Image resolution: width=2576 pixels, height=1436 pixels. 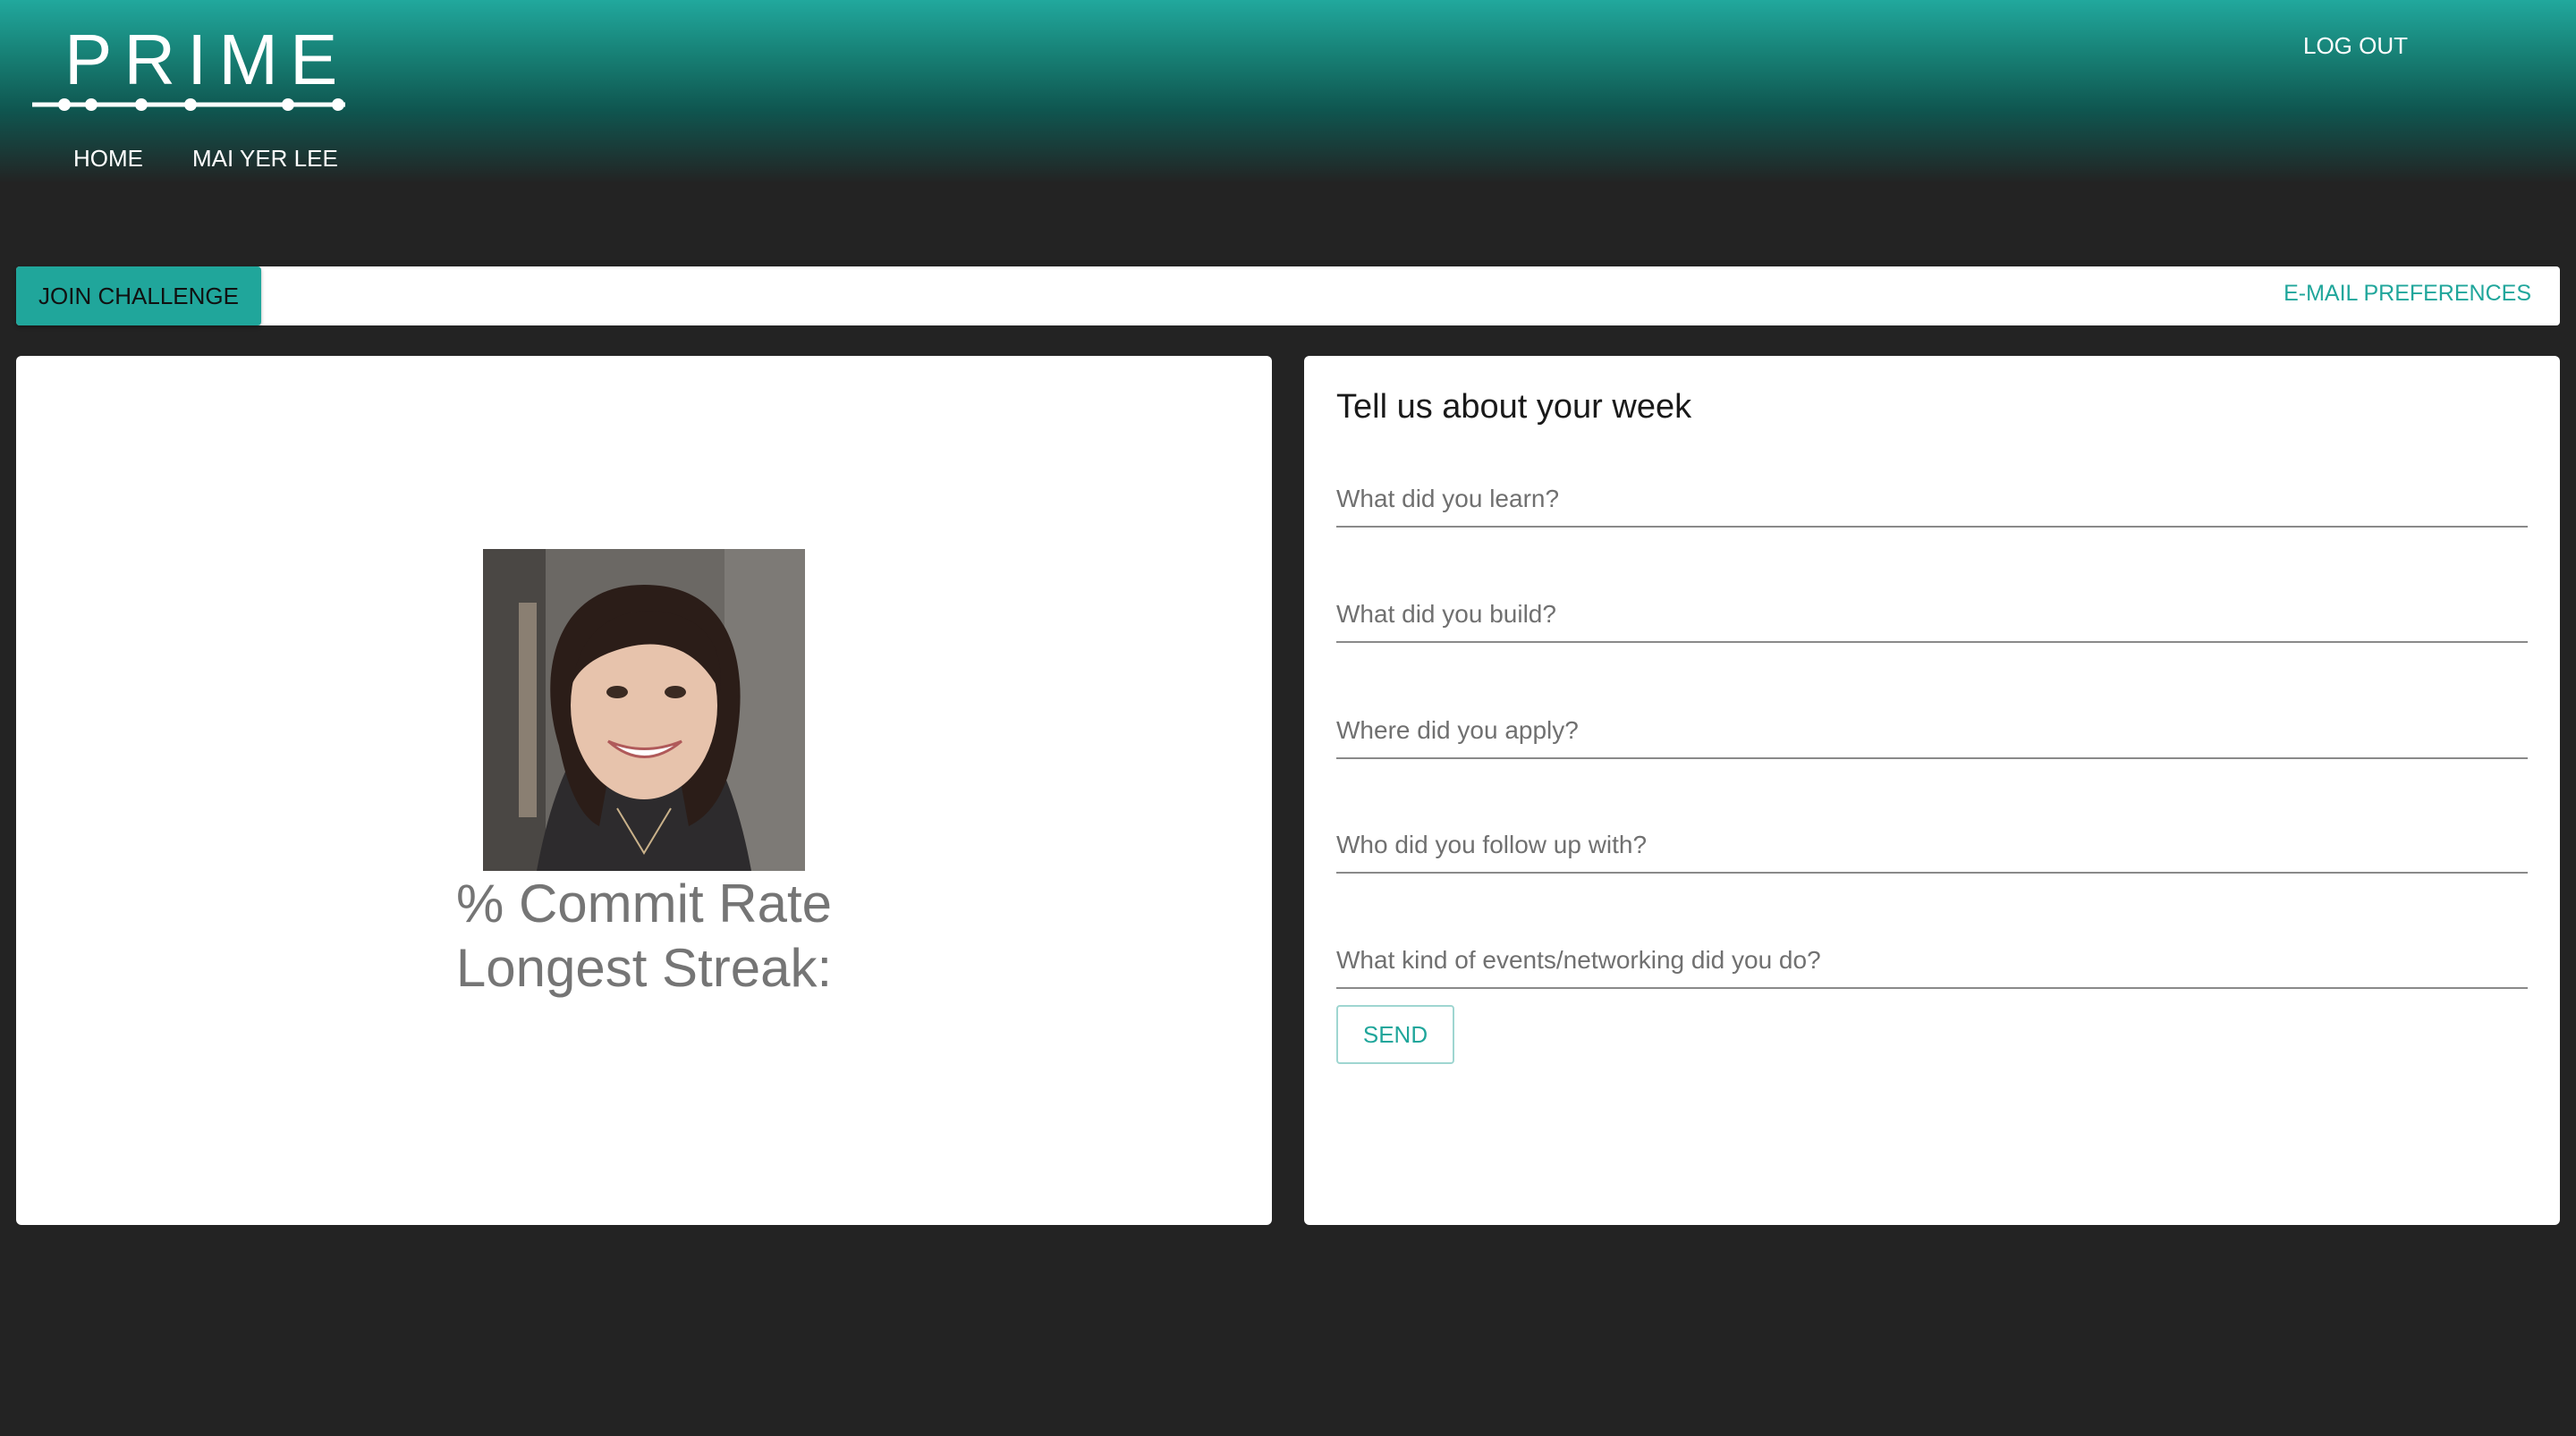 I want to click on follow-up-input, so click(x=1932, y=845).